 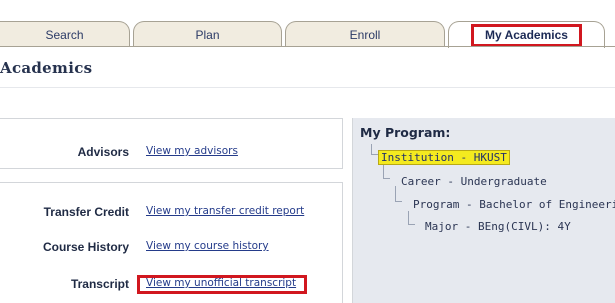 I want to click on tab-label: Enroll, so click(x=365, y=35).